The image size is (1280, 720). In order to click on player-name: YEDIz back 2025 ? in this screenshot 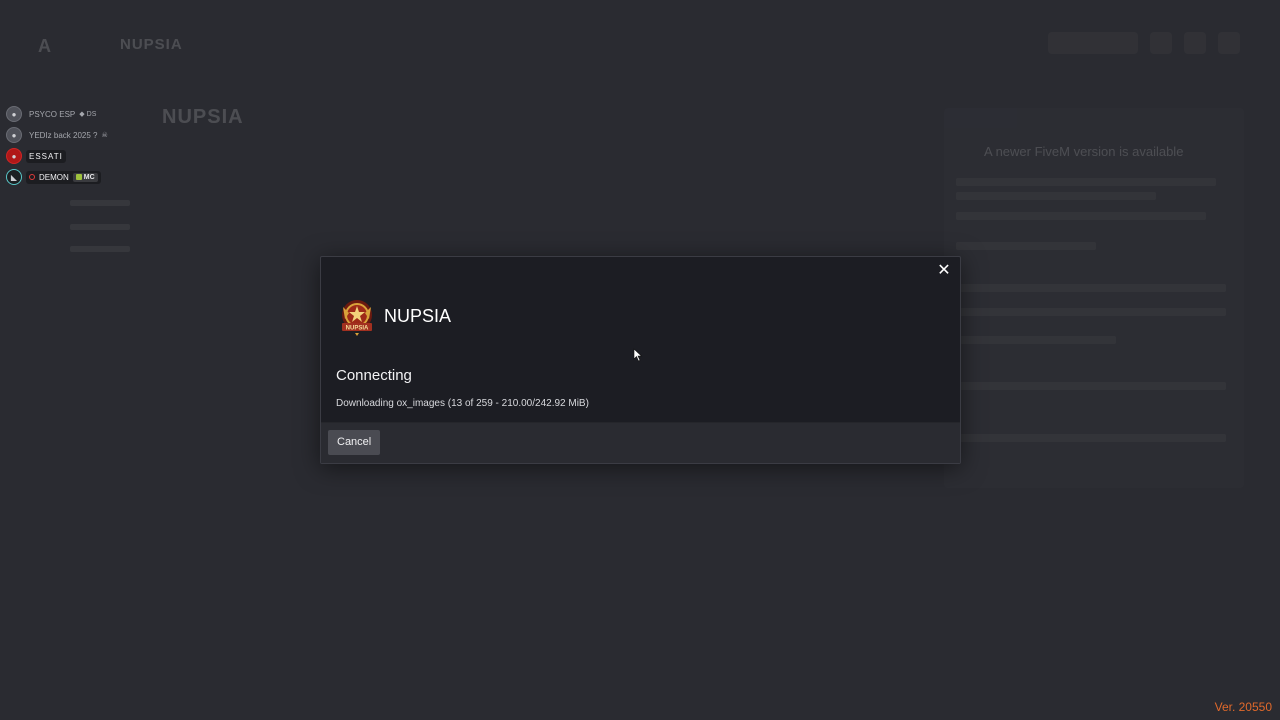, I will do `click(63, 135)`.